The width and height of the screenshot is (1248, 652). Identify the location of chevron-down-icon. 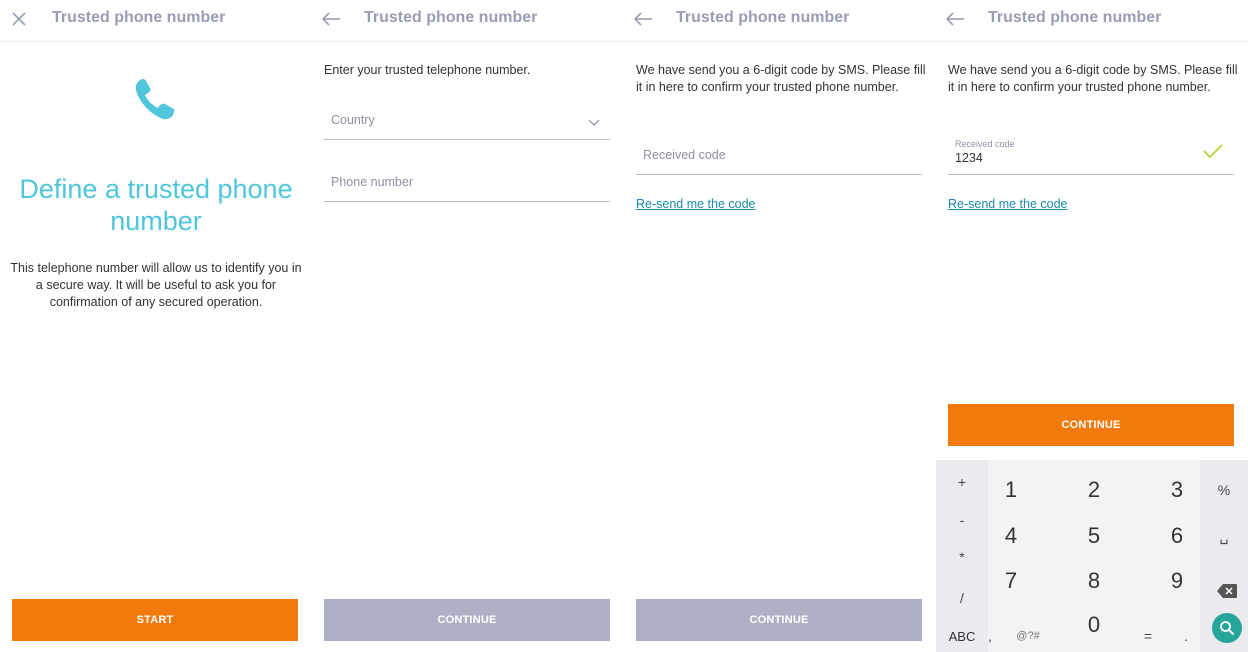
(594, 120).